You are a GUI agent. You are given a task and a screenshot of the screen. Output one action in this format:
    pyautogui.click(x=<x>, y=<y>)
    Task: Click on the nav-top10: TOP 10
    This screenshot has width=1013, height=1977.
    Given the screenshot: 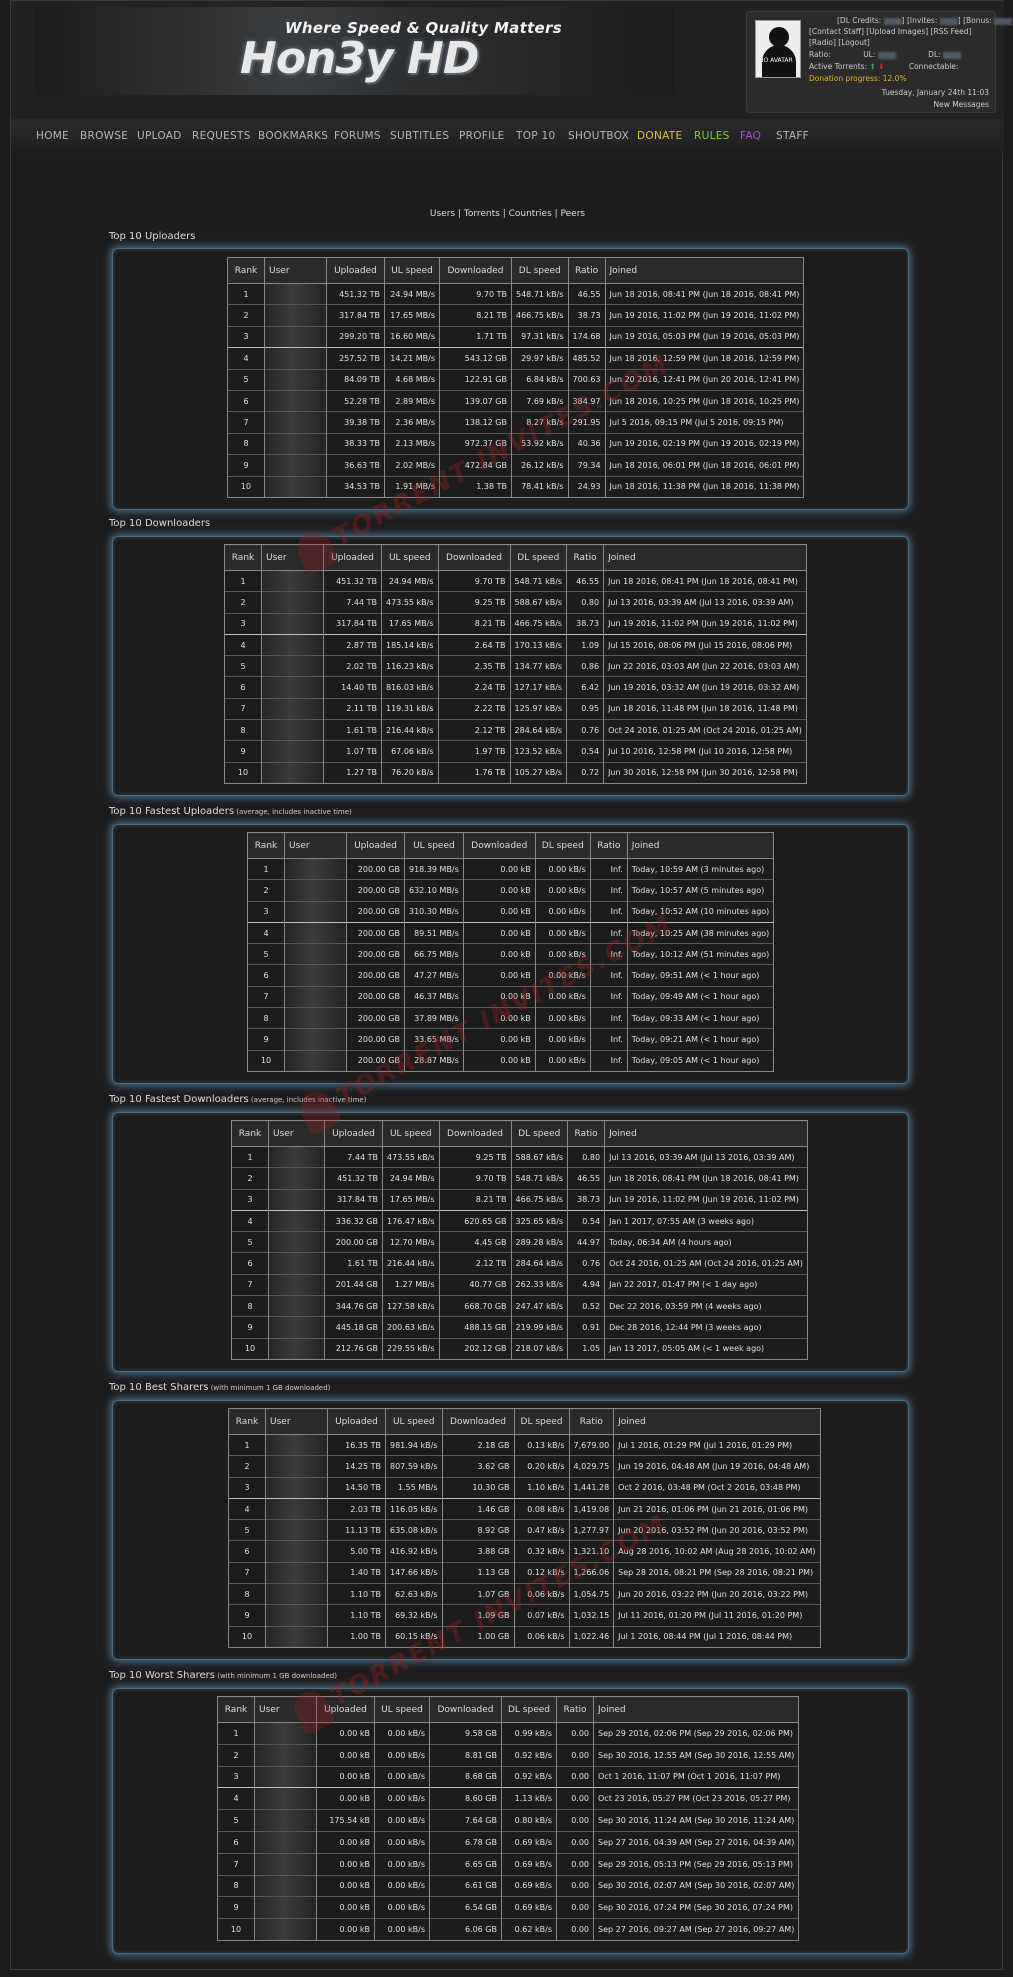 What is the action you would take?
    pyautogui.click(x=536, y=136)
    